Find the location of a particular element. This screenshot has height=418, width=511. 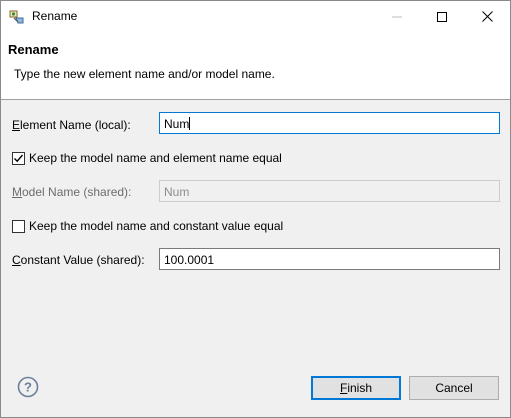

constant-value-value: 100.0001 is located at coordinates (189, 260).